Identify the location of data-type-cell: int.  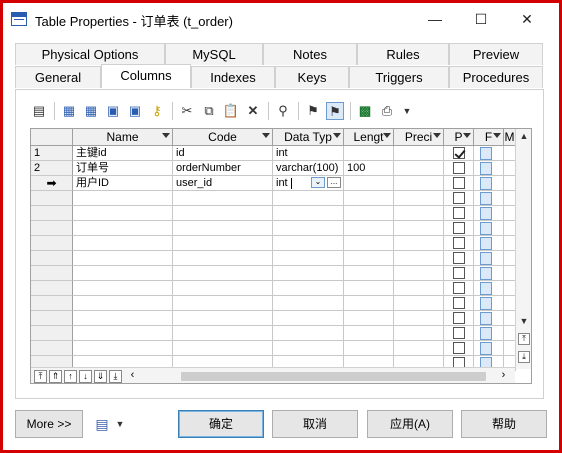
(308, 153).